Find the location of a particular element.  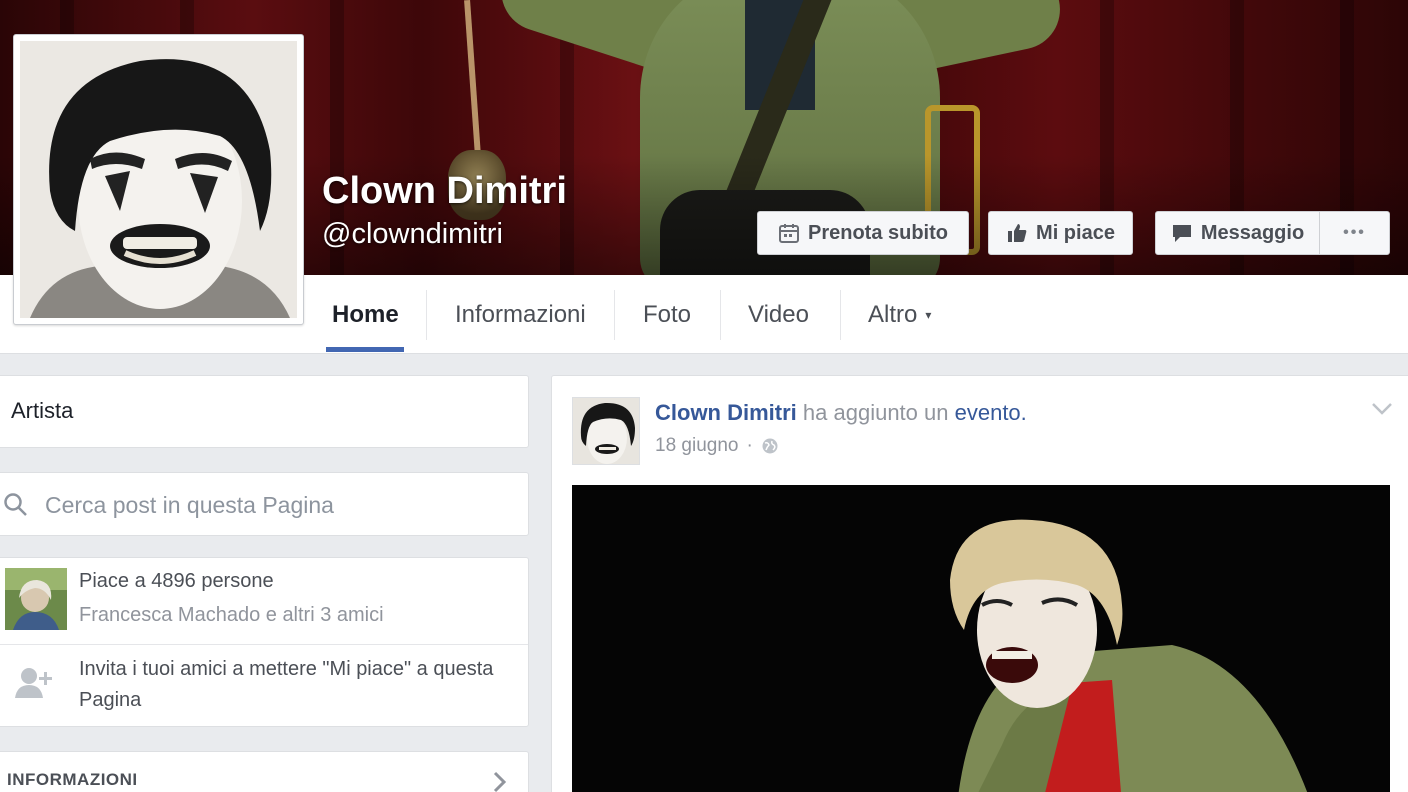

tab-altro-label: Altro is located at coordinates (893, 314).